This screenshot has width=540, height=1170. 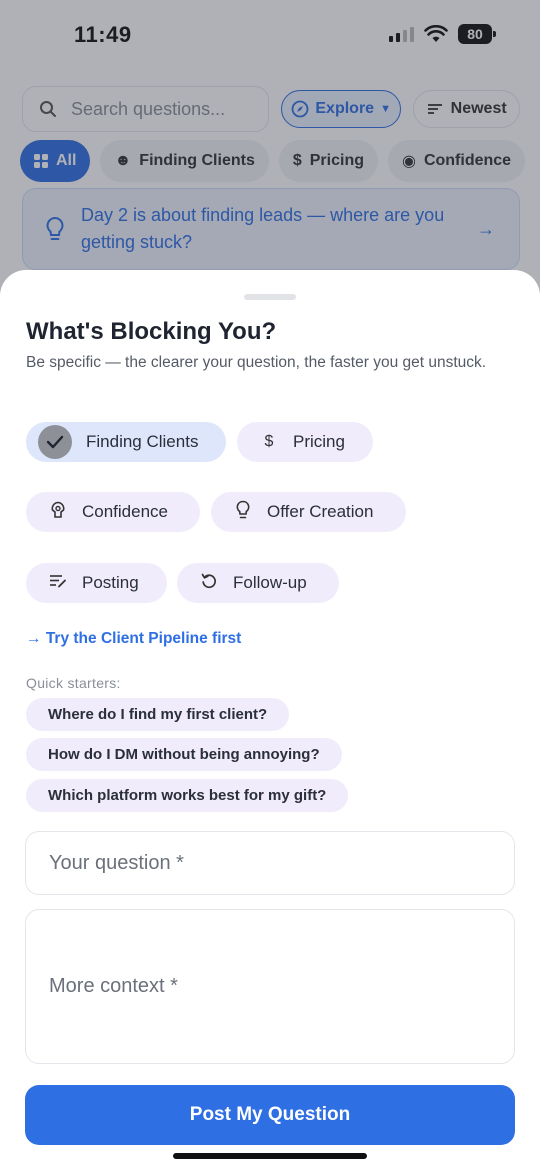 I want to click on dollar-icon: $, so click(x=269, y=441).